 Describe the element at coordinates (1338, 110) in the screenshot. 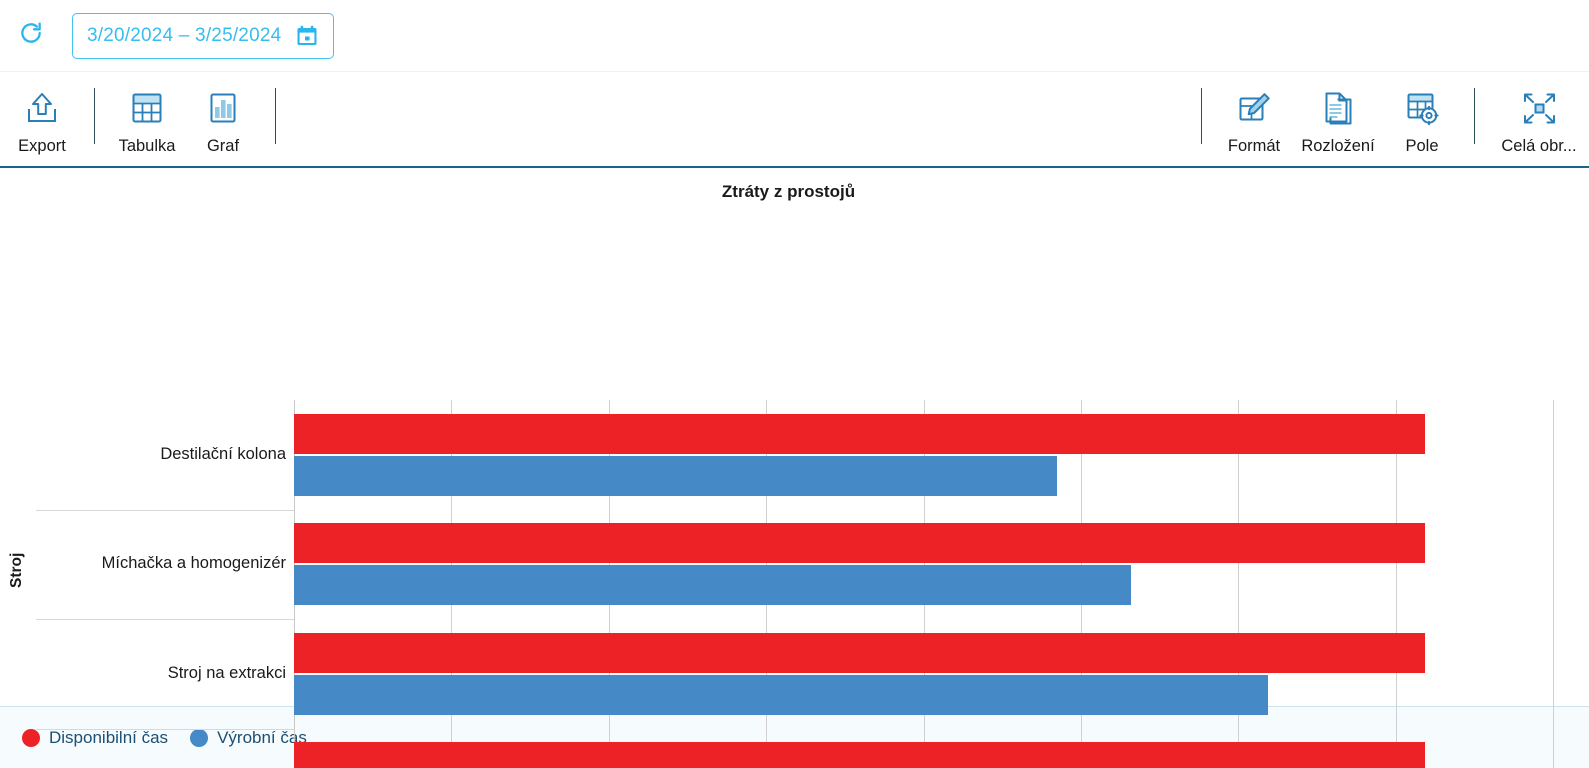

I see `layout-document-icon` at that location.